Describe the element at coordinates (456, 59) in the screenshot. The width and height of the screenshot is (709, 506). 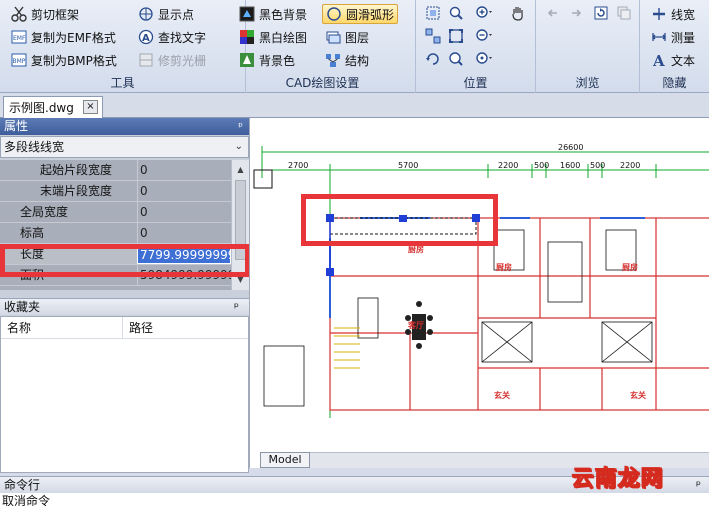
I see `zoom-fit-icon` at that location.